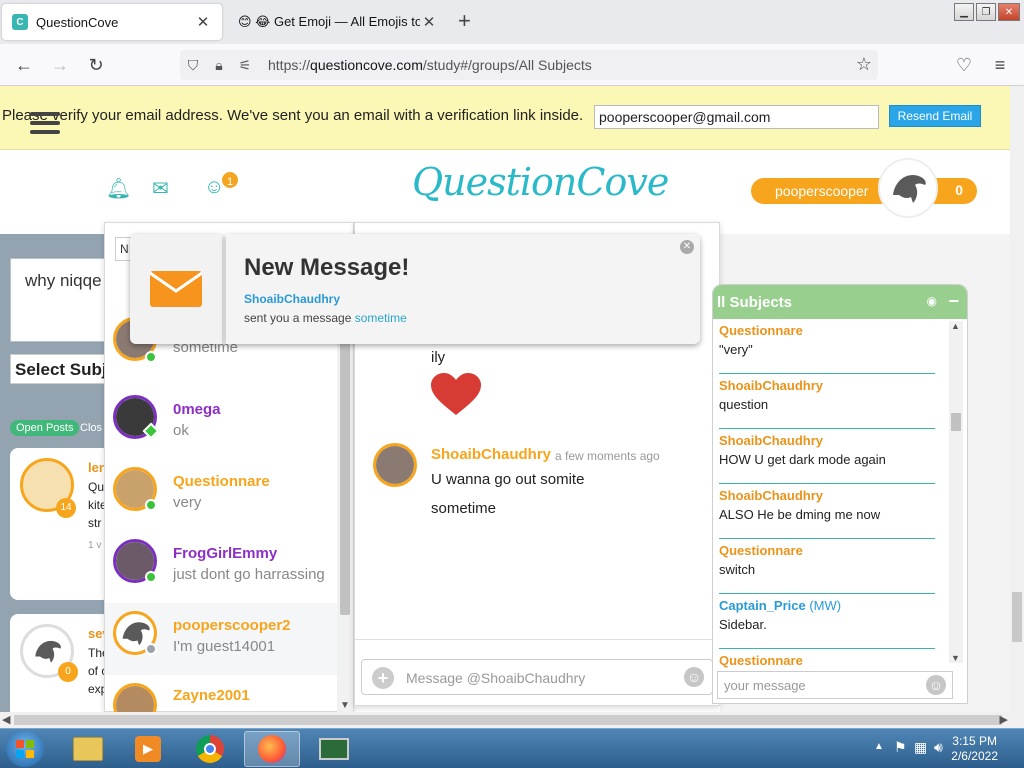  What do you see at coordinates (224, 646) in the screenshot?
I see `conversation-preview: I'm guest14001` at bounding box center [224, 646].